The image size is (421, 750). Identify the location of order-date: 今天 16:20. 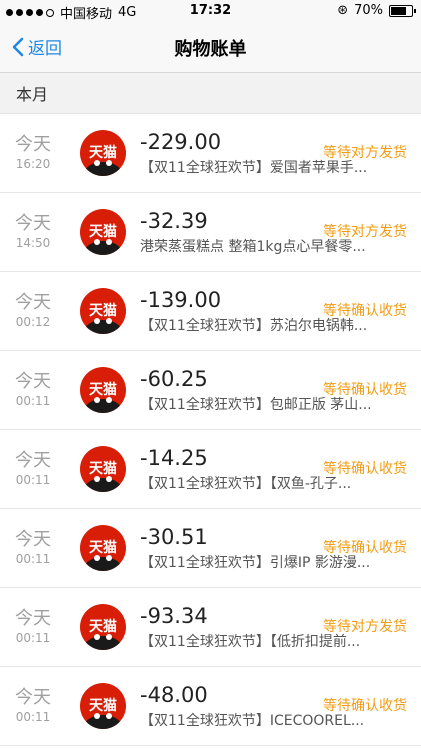
(33, 153).